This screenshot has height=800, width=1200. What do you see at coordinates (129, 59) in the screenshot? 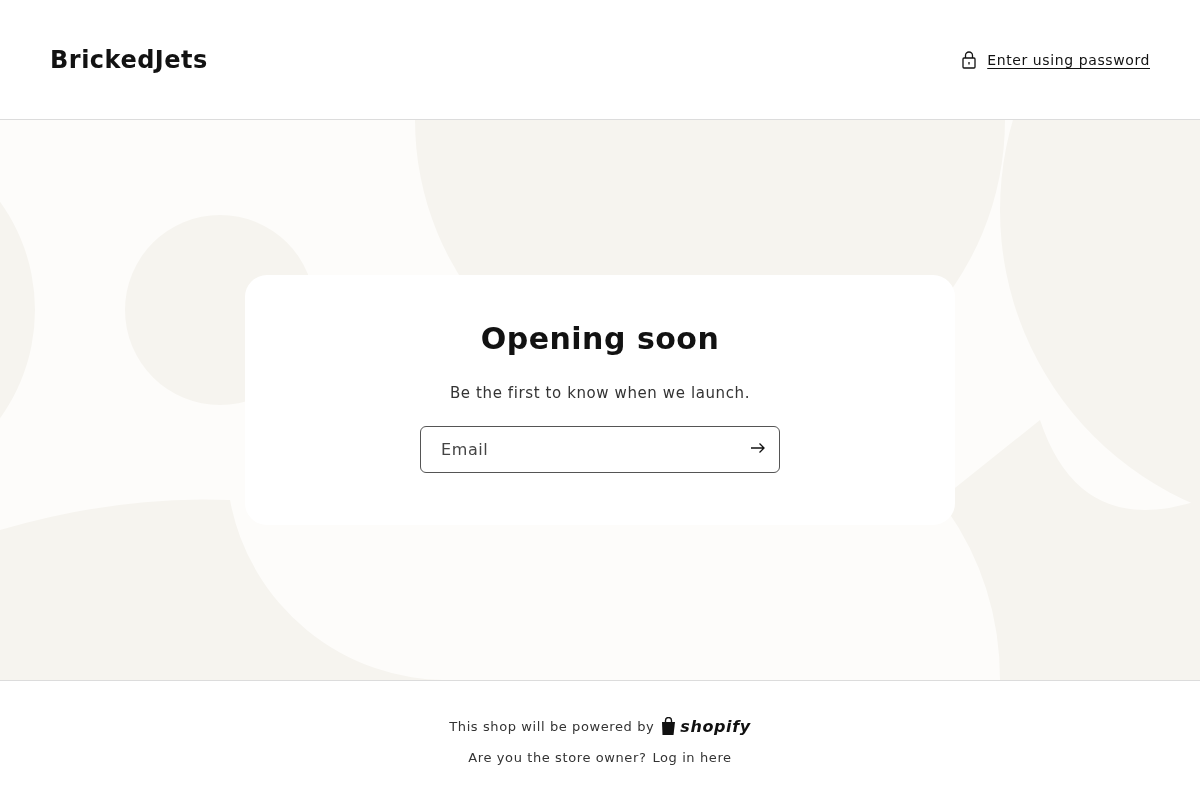
I see `store-logo: BrickedJets` at bounding box center [129, 59].